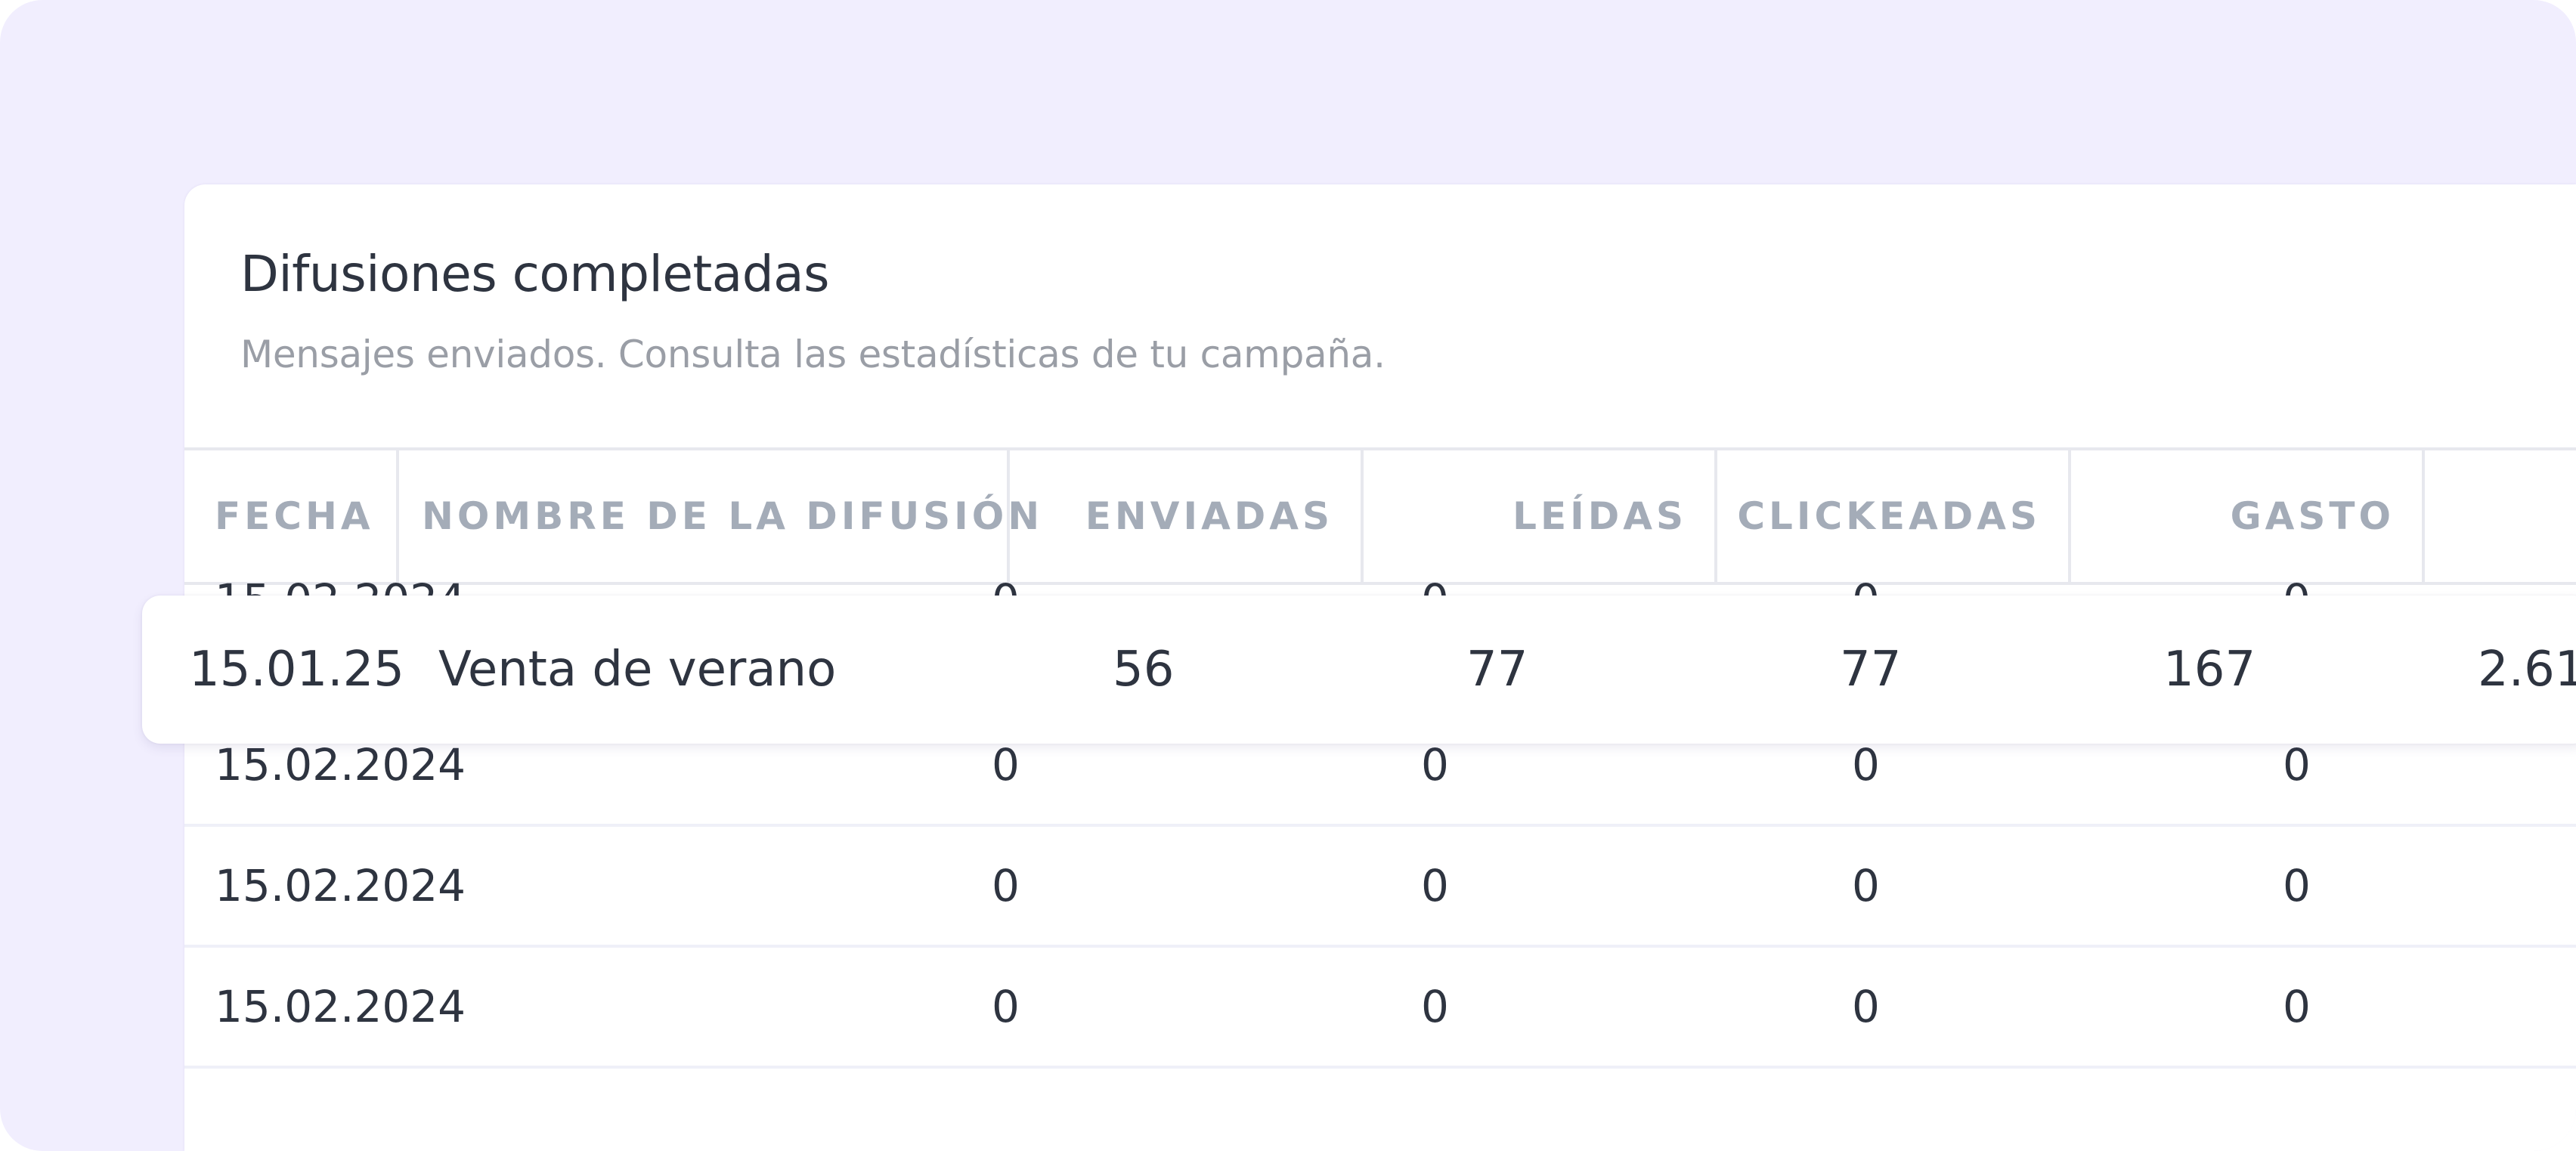  What do you see at coordinates (1187, 516) in the screenshot?
I see `column-header-sent: ENVIADAS` at bounding box center [1187, 516].